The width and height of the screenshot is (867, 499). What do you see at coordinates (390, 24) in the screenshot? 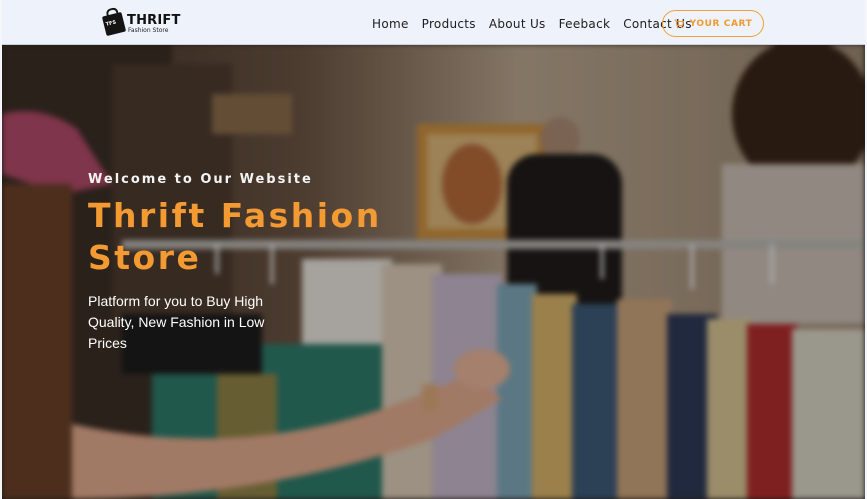
I see `nav-home: Home` at bounding box center [390, 24].